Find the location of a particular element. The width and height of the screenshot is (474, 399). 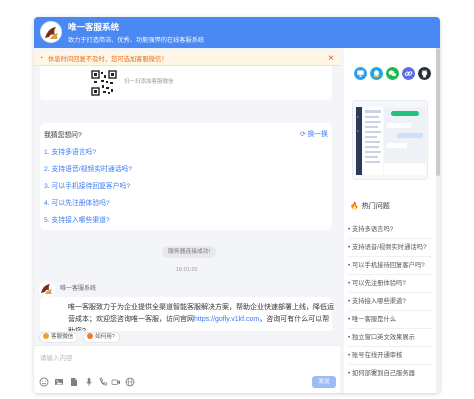

video-call-icon is located at coordinates (116, 382).